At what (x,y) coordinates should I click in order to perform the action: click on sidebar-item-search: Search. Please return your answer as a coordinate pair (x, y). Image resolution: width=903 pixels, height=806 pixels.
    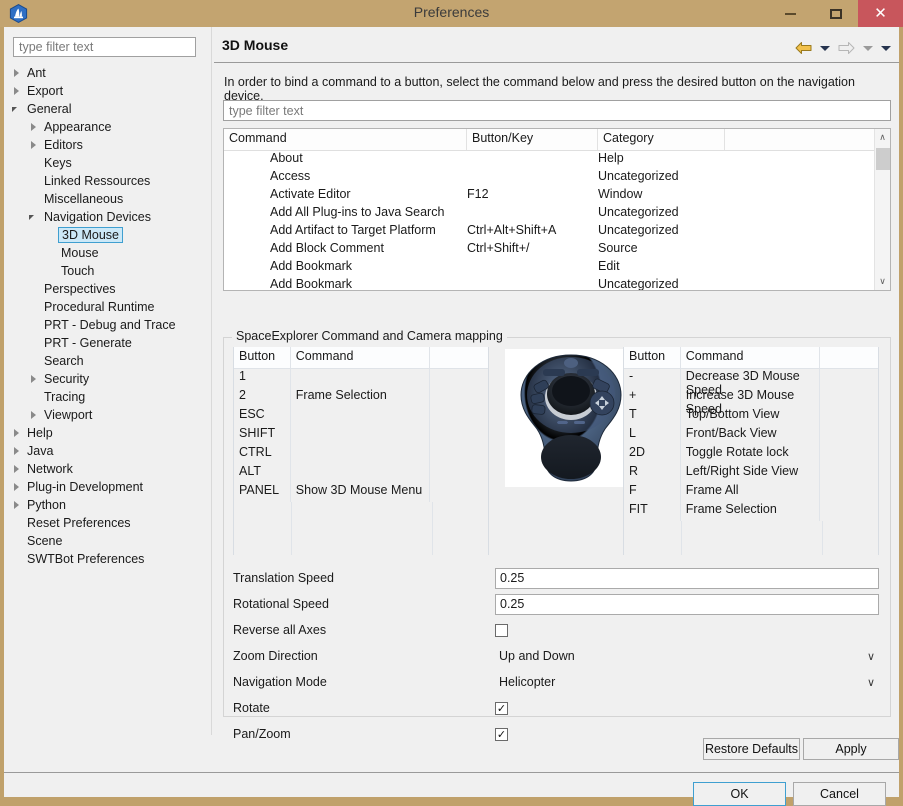
    Looking at the image, I should click on (107, 361).